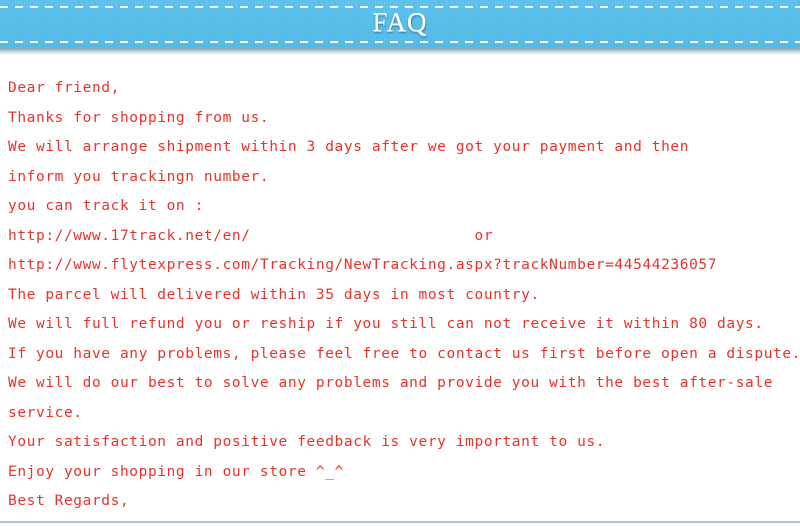  I want to click on faq-line: Dear friend,, so click(64, 88).